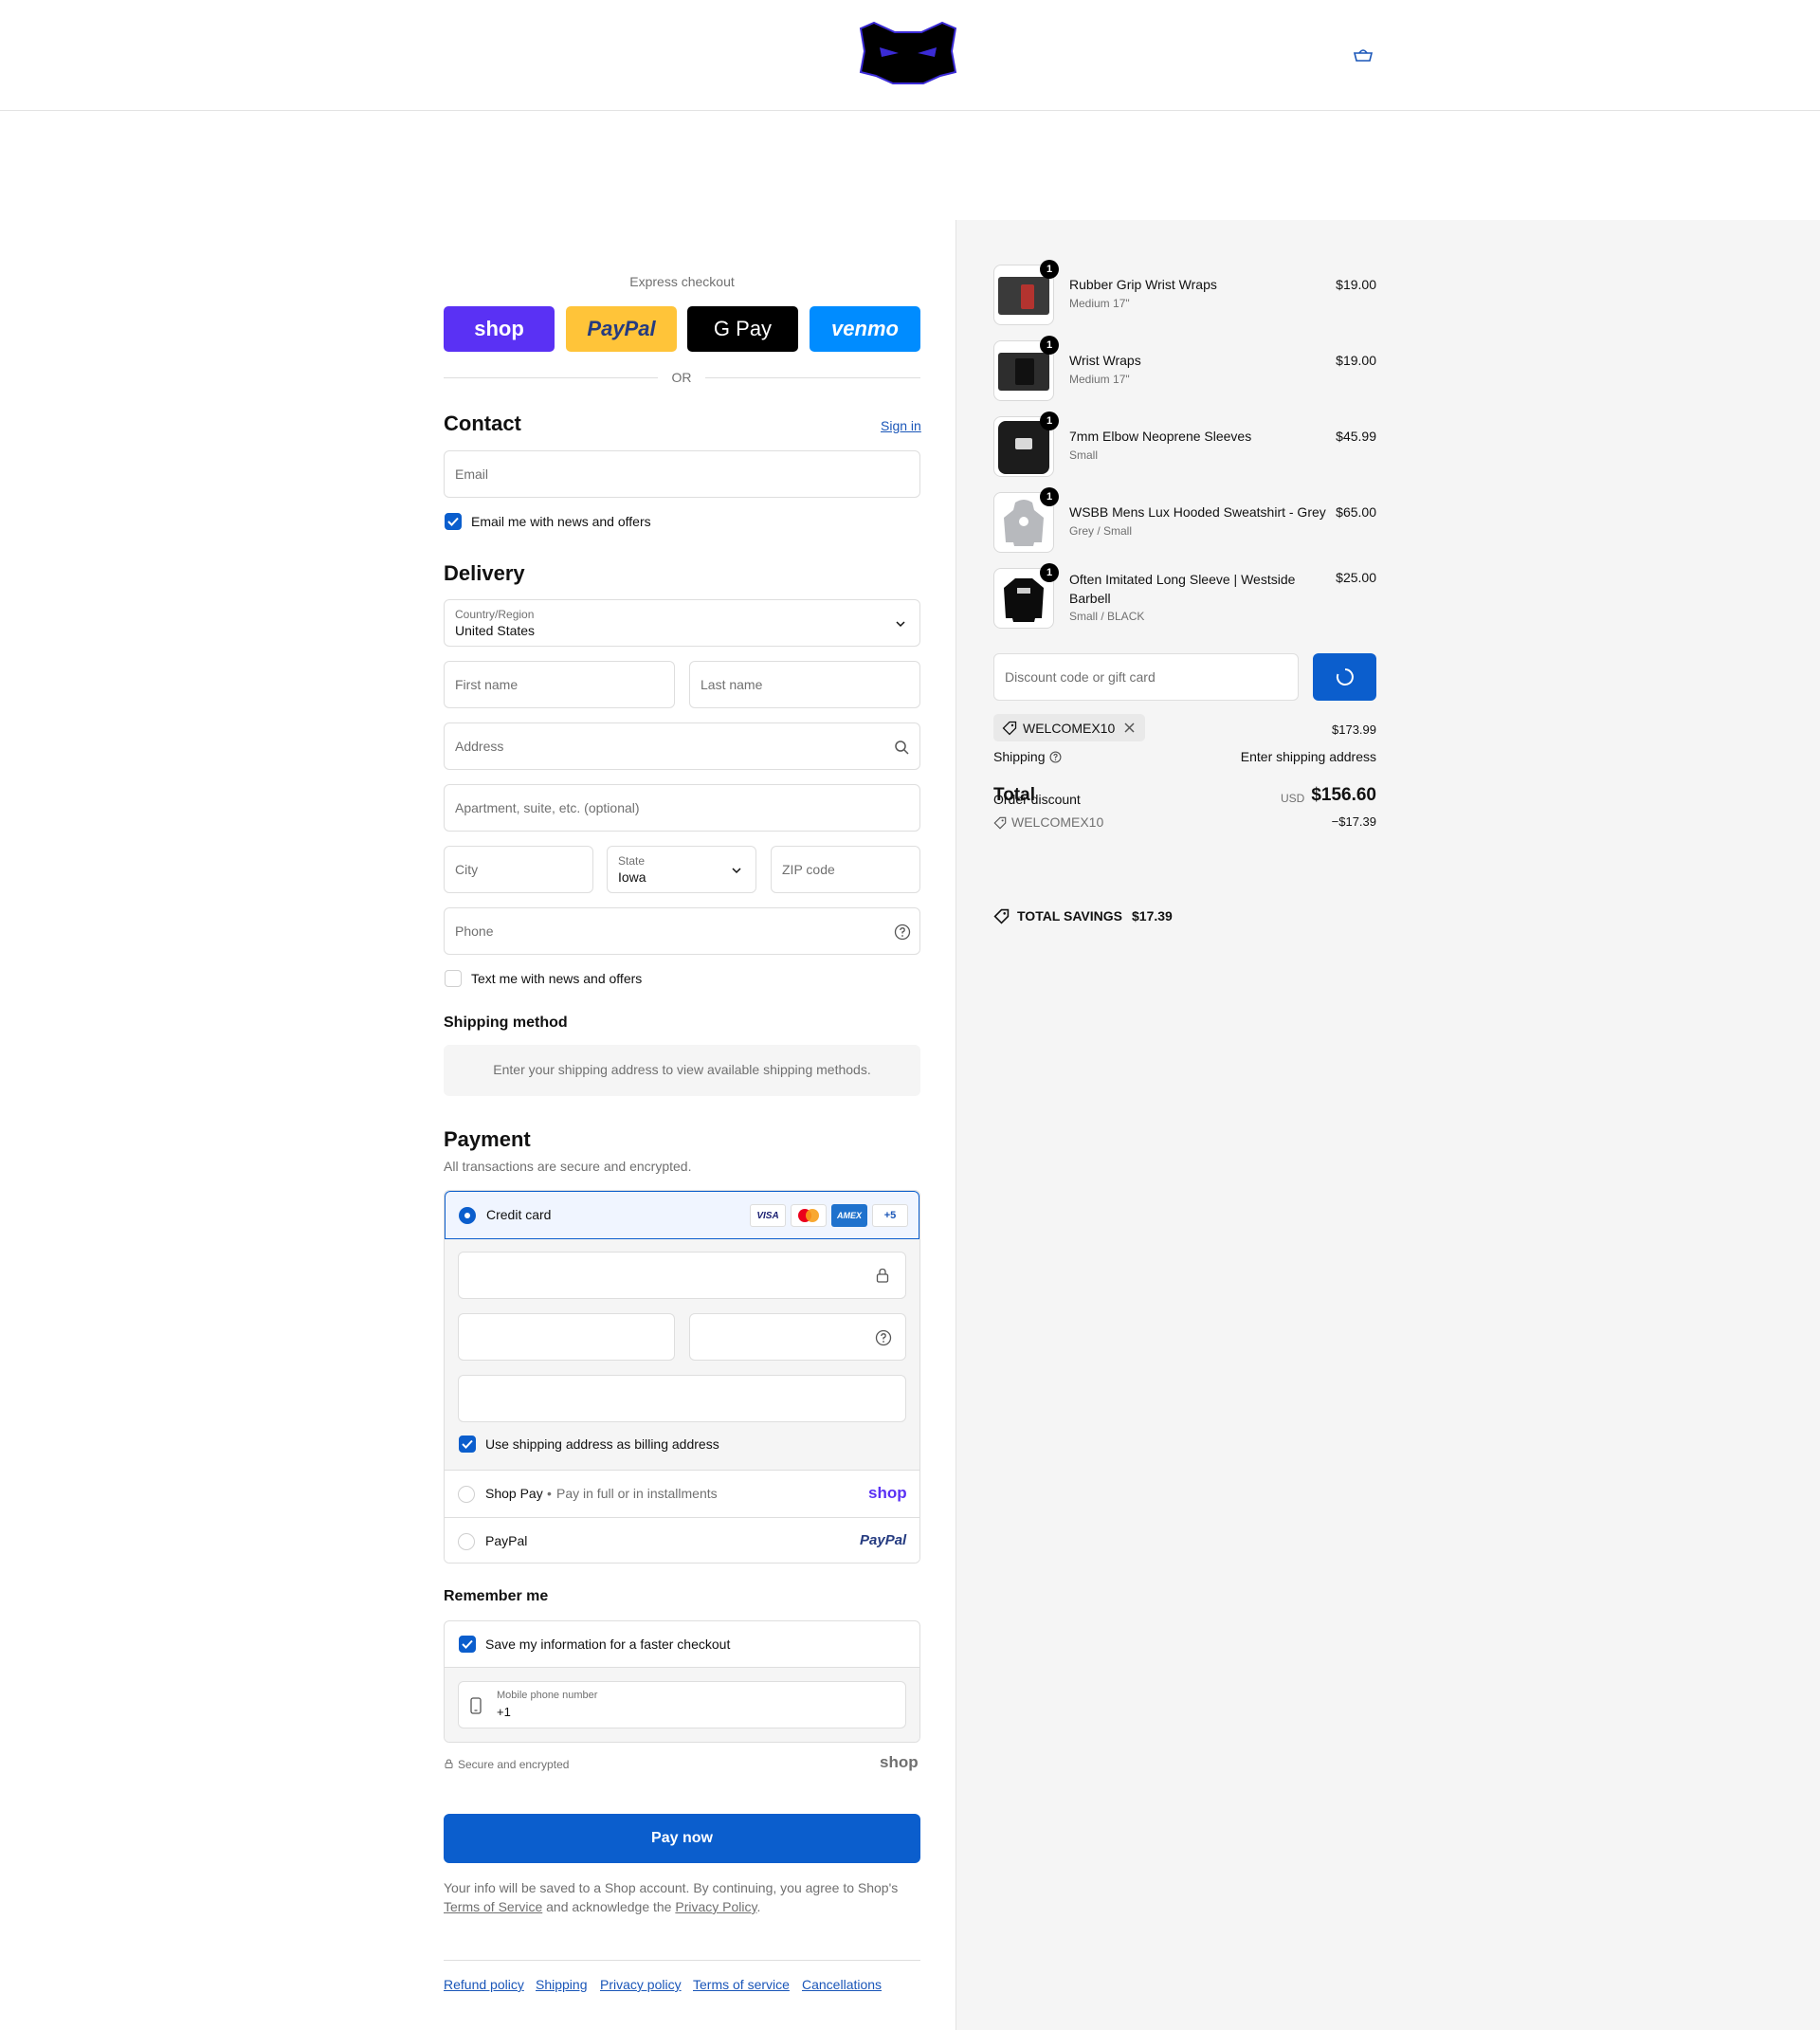 This screenshot has height=2030, width=1820. I want to click on or-divider: OR, so click(681, 377).